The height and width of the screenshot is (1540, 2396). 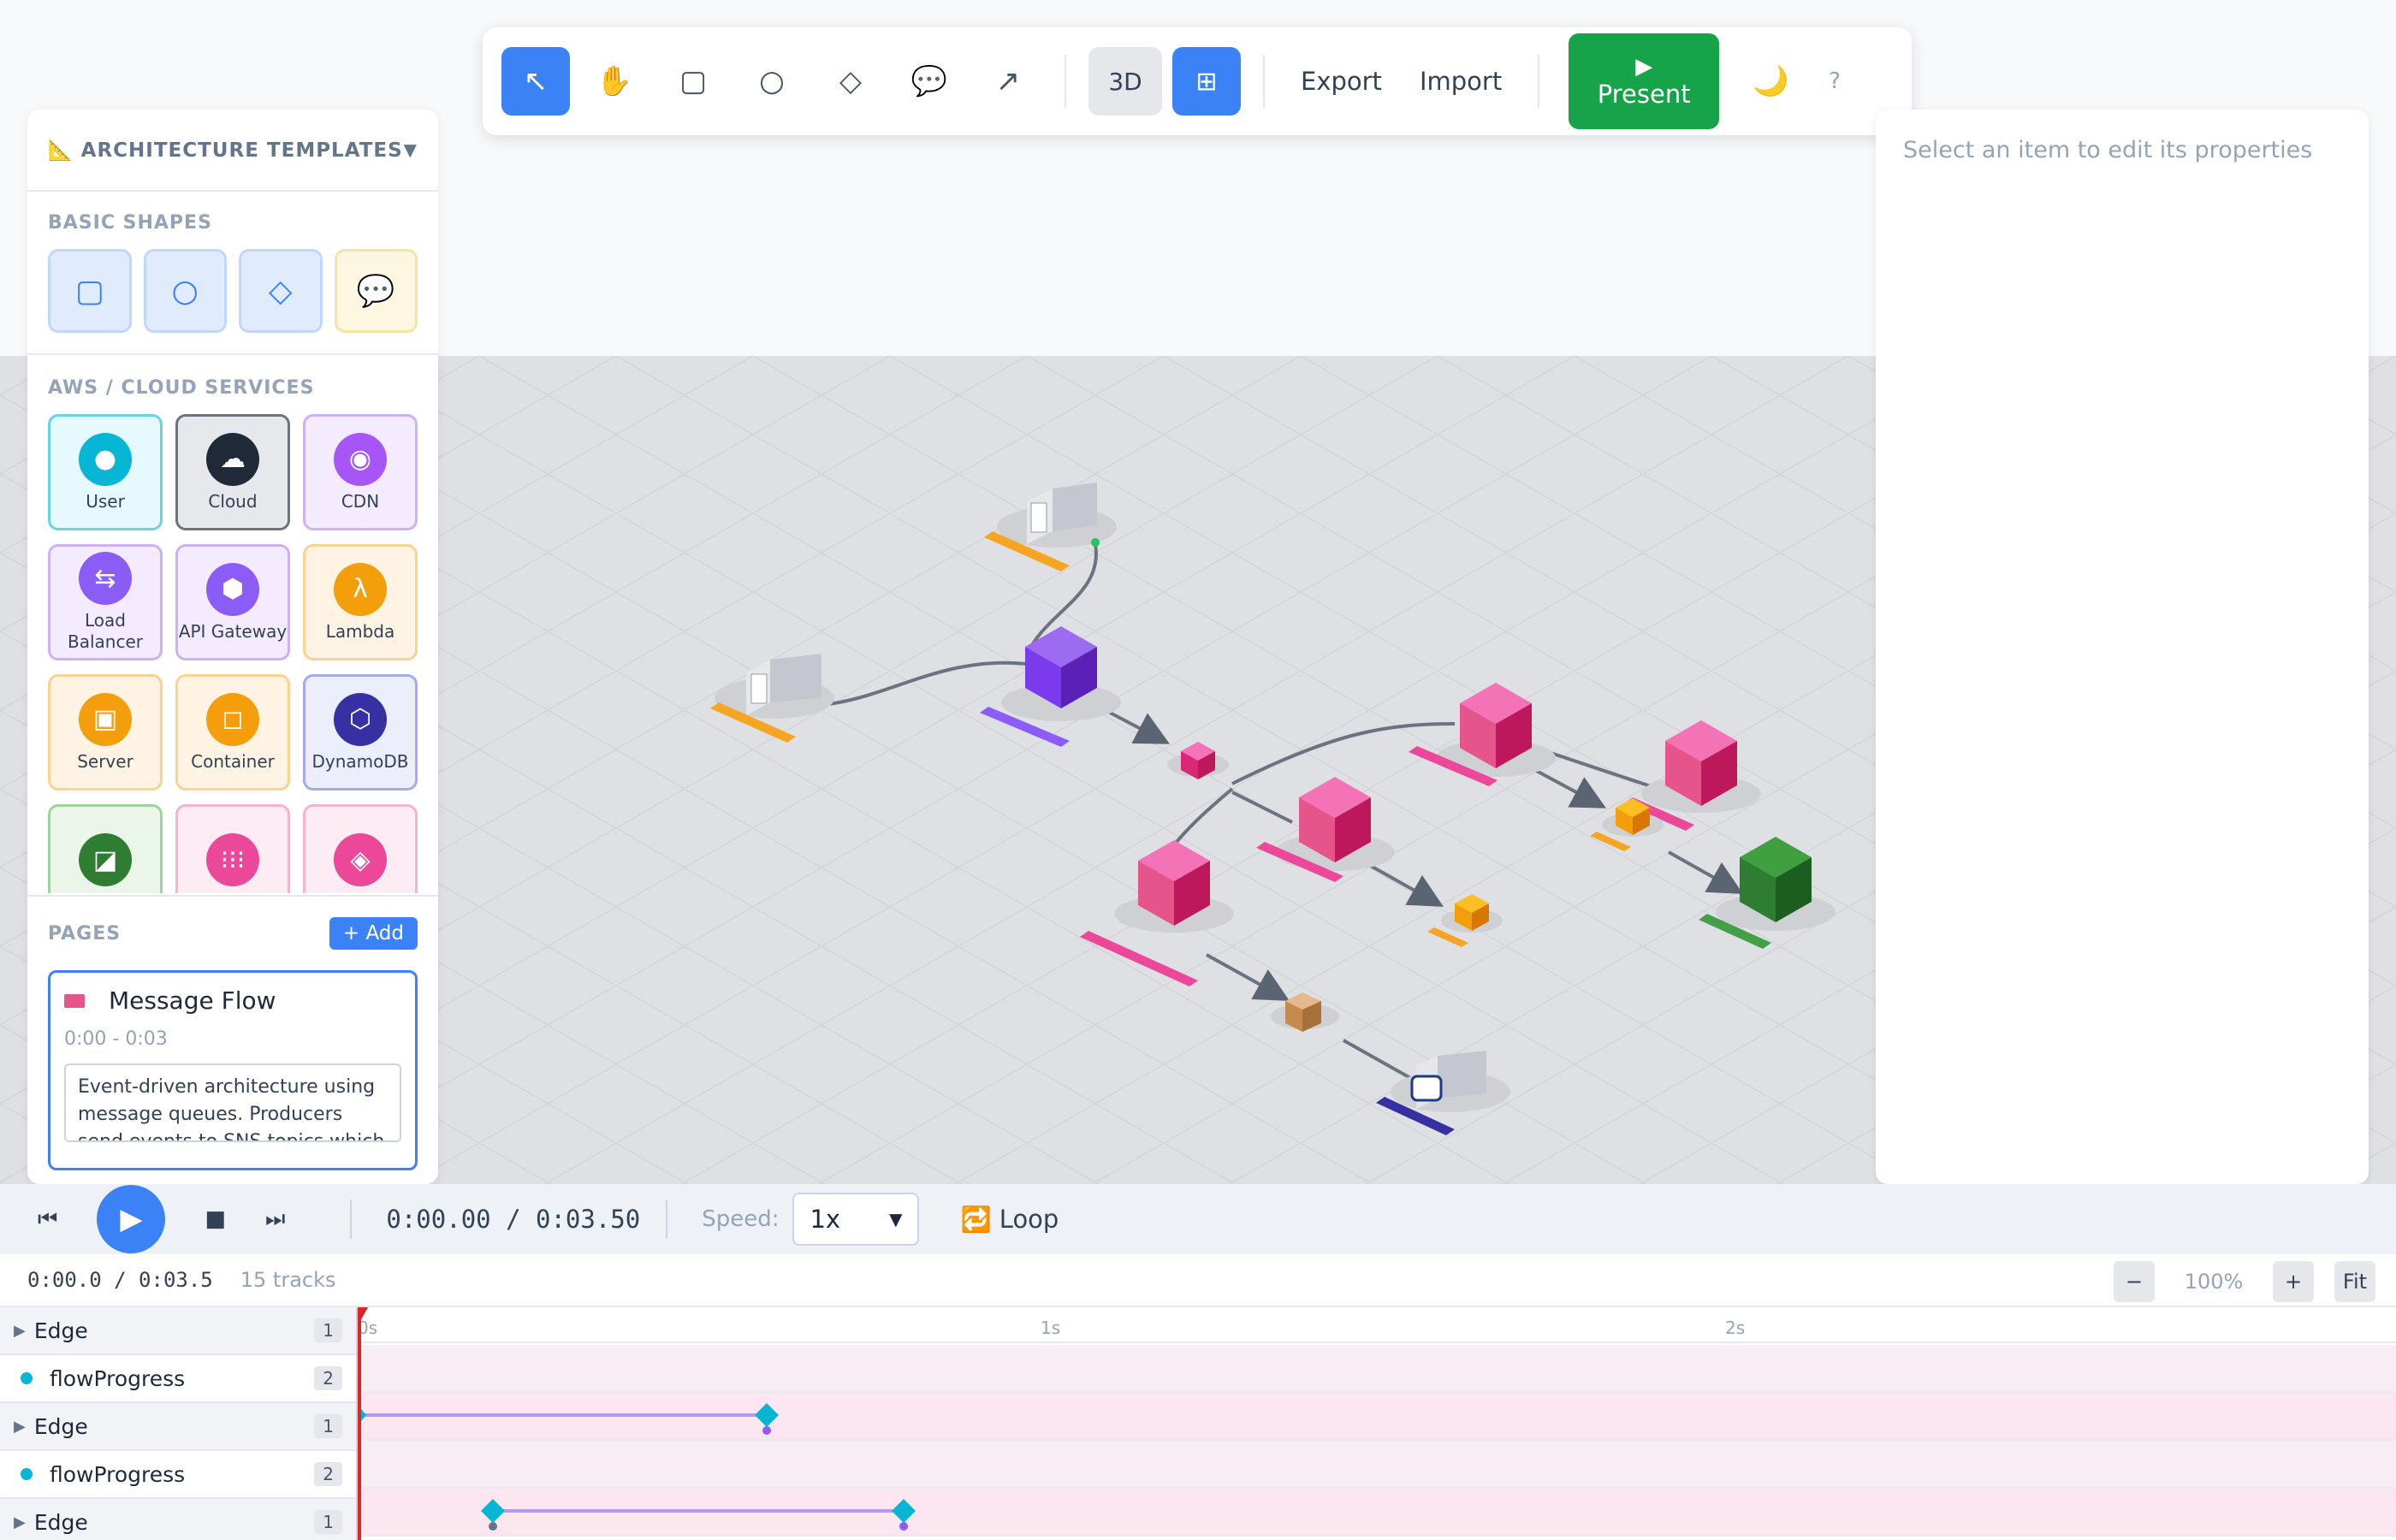 I want to click on service-tile: ◪, so click(x=105, y=848).